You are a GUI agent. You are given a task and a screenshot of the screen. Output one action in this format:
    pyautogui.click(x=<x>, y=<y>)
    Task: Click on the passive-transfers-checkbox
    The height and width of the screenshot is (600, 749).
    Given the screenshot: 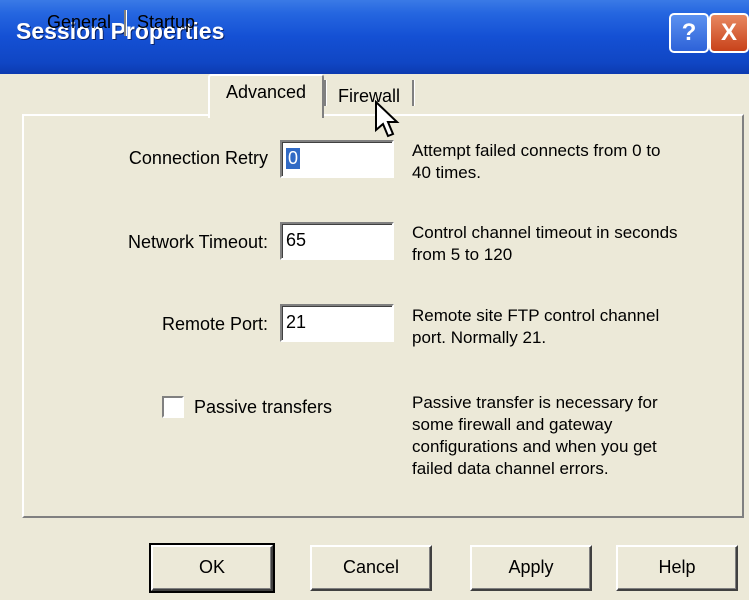 What is the action you would take?
    pyautogui.click(x=173, y=407)
    